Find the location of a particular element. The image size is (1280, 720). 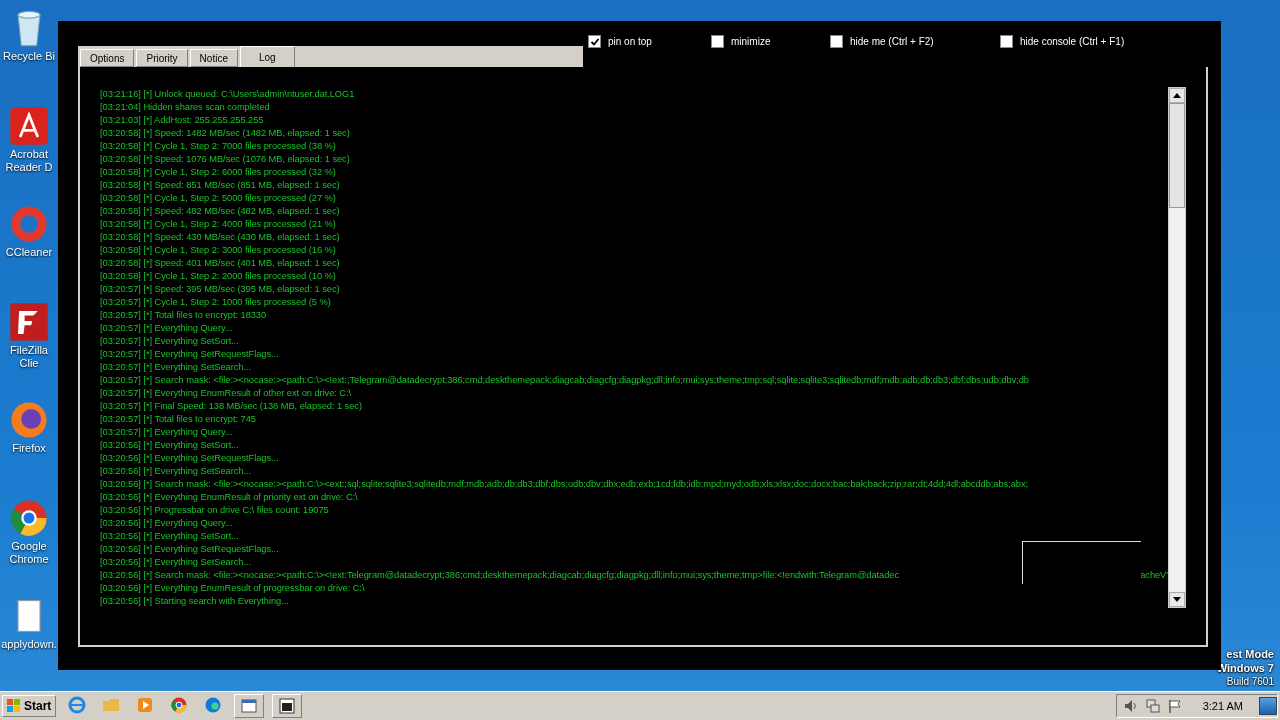

desktop-icon-label: Google Chrome is located at coordinates (29, 553).